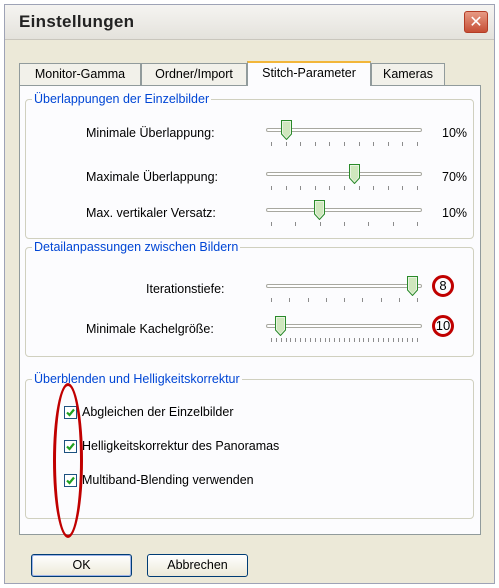 The image size is (499, 588). What do you see at coordinates (77, 21) in the screenshot?
I see `dialog-title: Einstellungen` at bounding box center [77, 21].